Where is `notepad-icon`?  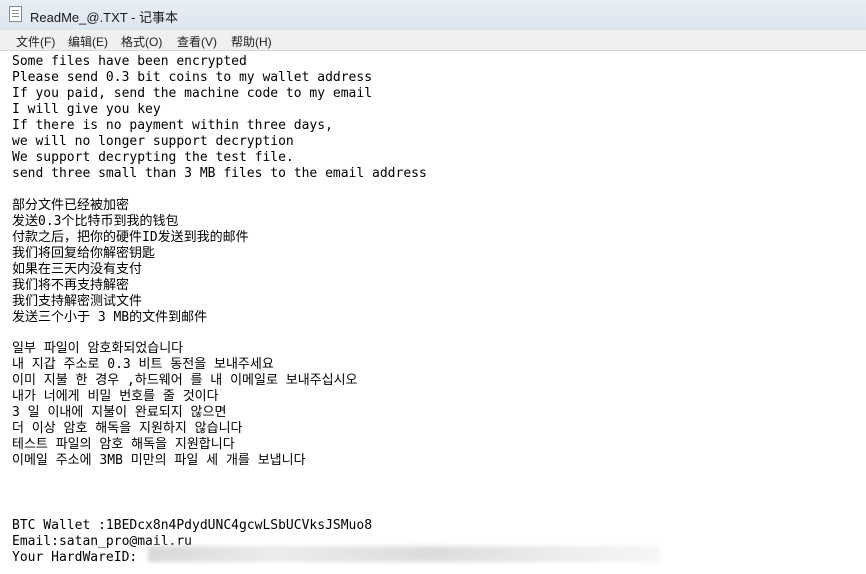
notepad-icon is located at coordinates (15, 14).